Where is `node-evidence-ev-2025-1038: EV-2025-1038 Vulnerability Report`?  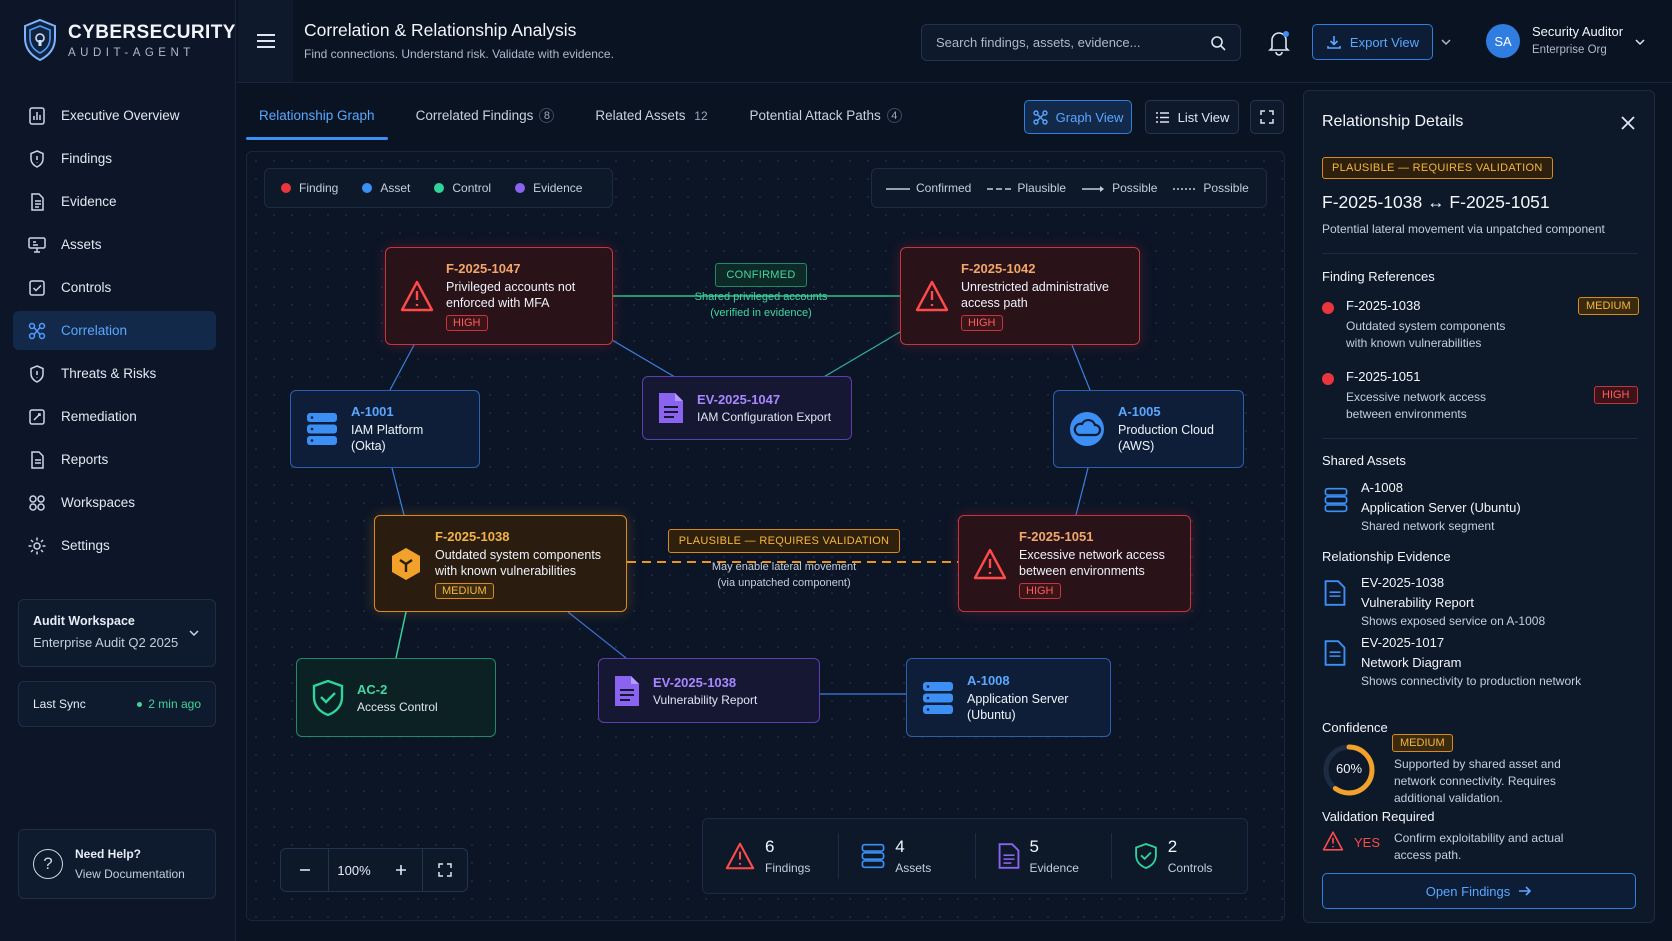 node-evidence-ev-2025-1038: EV-2025-1038 Vulnerability Report is located at coordinates (709, 690).